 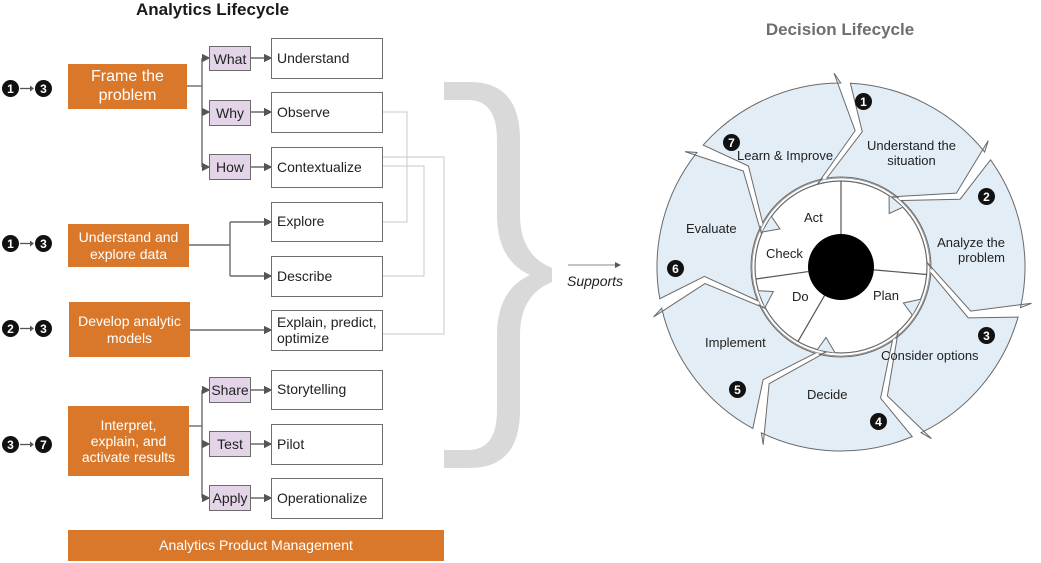 I want to click on wheel-center, so click(x=841, y=267).